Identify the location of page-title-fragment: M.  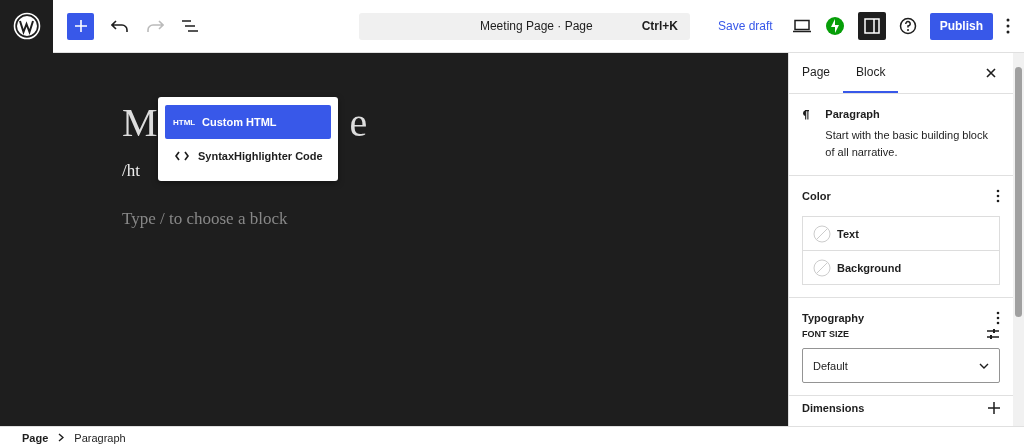
(140, 123).